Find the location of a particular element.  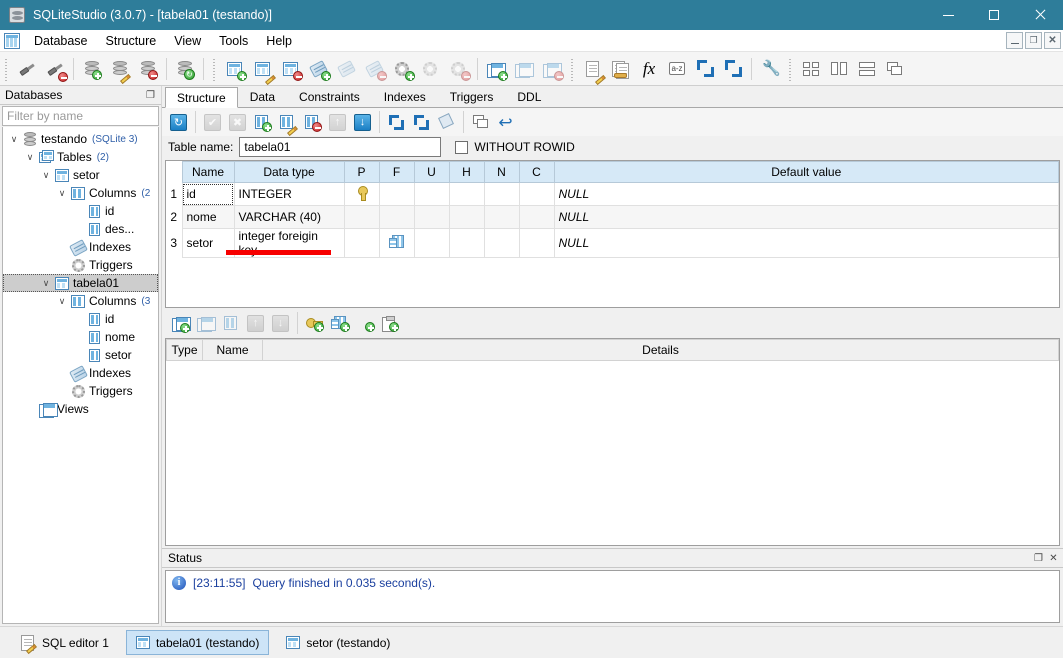

filter-by-name-input: Filter by name is located at coordinates (80, 116).